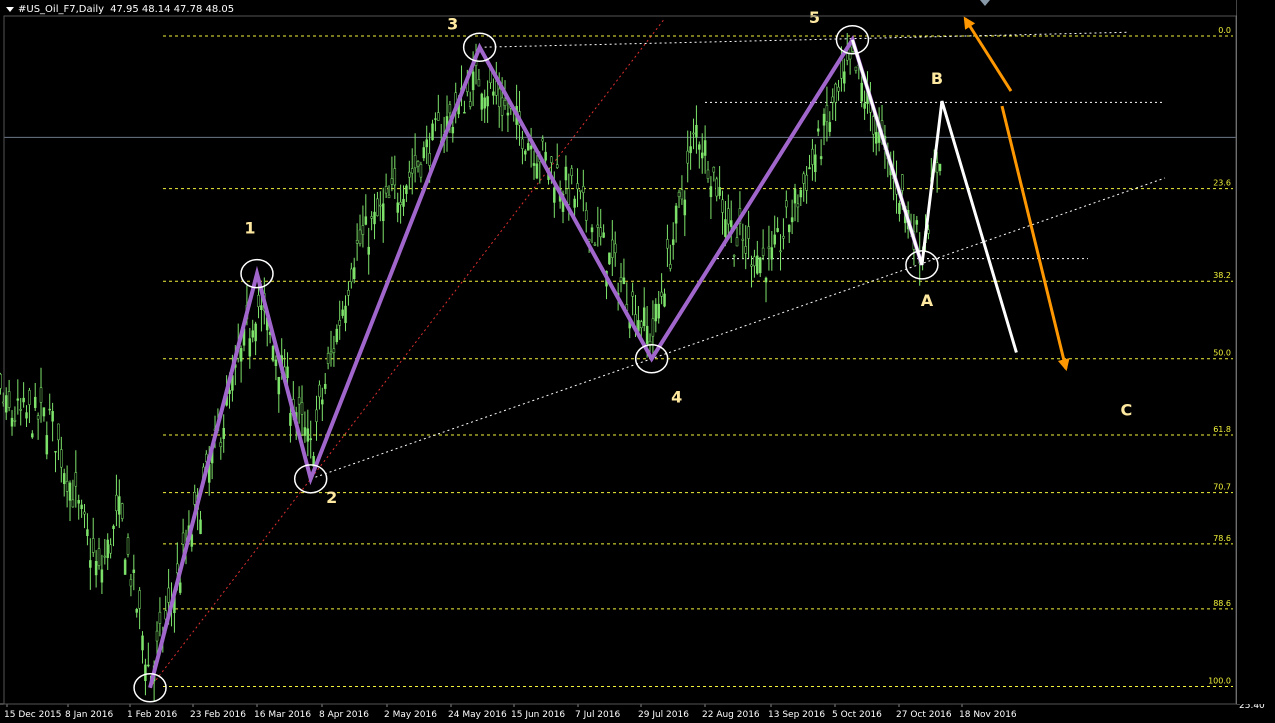  Describe the element at coordinates (1222, 429) in the screenshot. I see `fib-label: 61.8` at that location.